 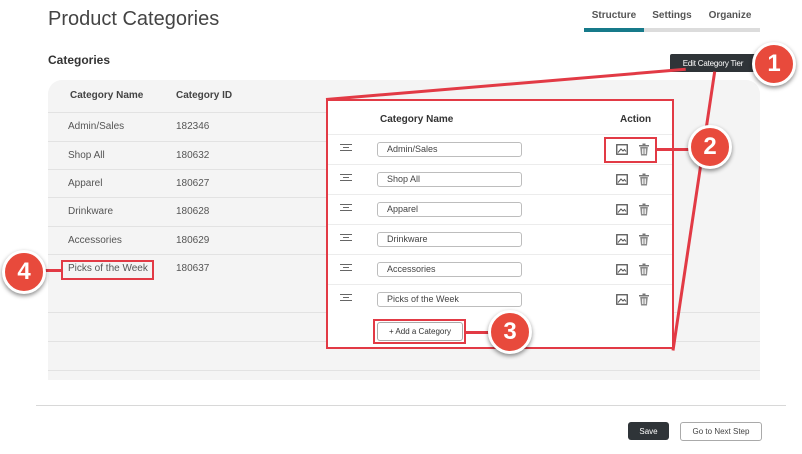 What do you see at coordinates (204, 95) in the screenshot?
I see `column-header-category-id: Category ID` at bounding box center [204, 95].